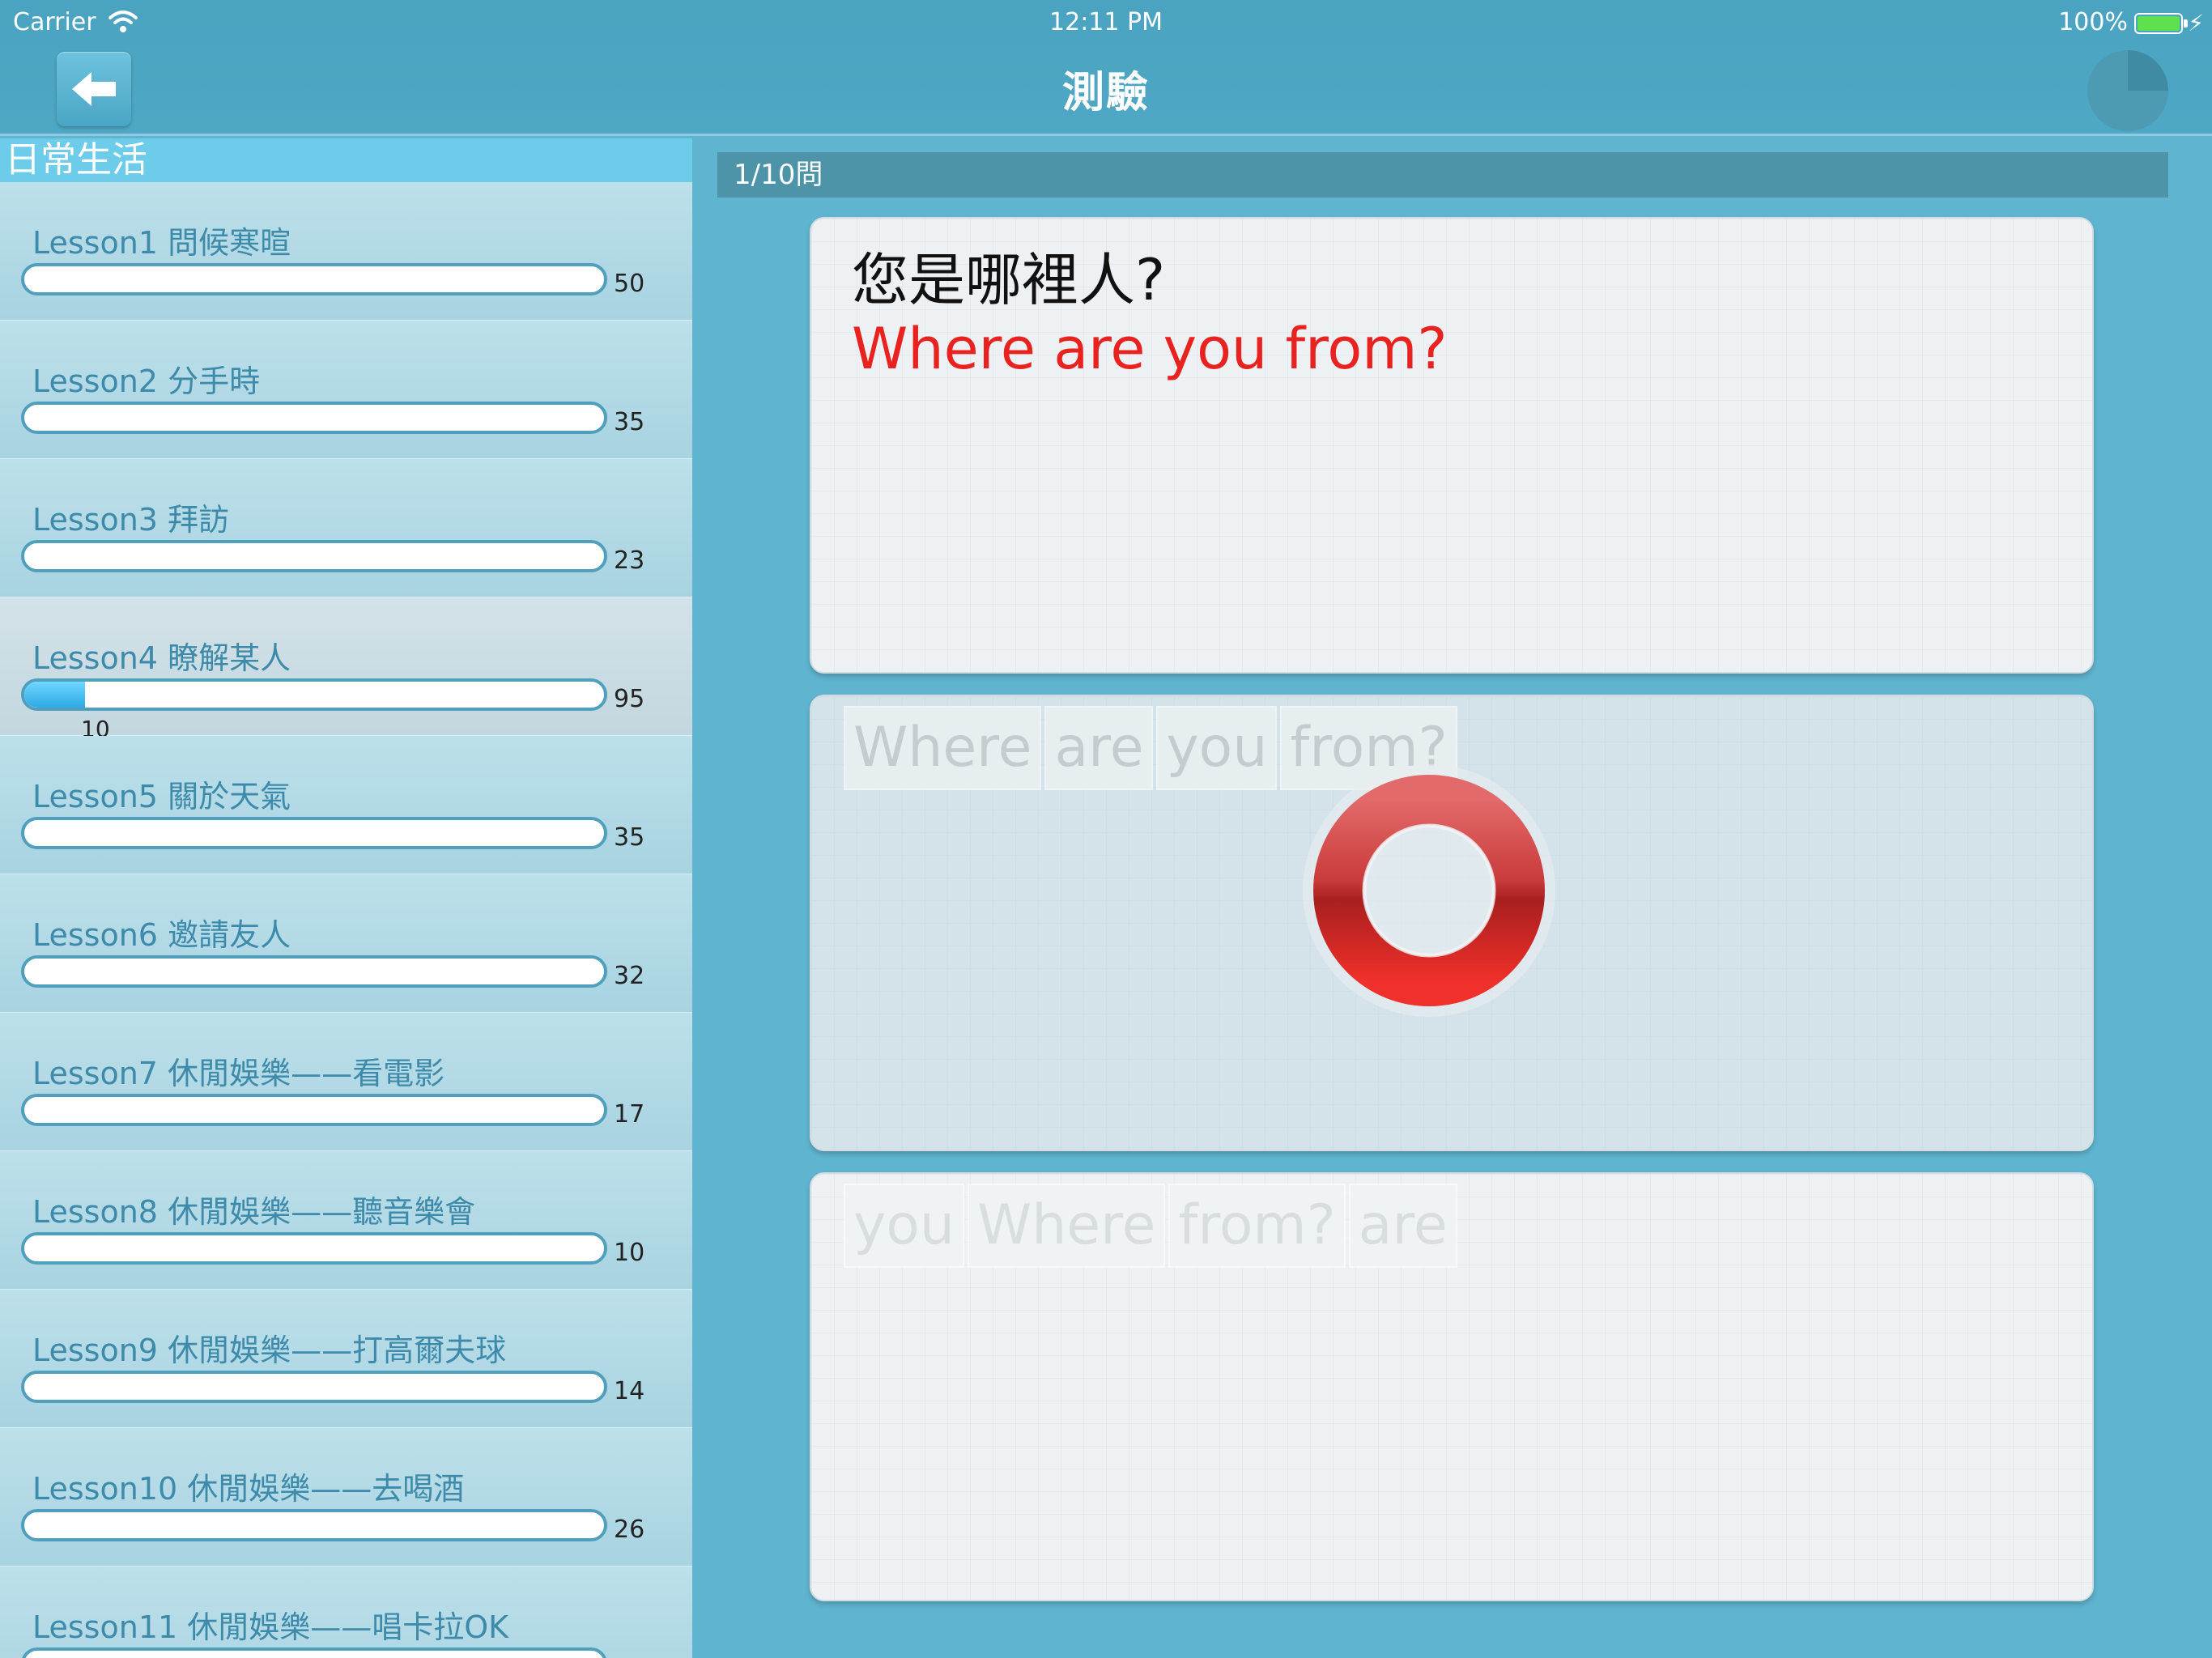 The image size is (2212, 1658). What do you see at coordinates (162, 796) in the screenshot?
I see `lesson-title: Lesson5 關於天氣` at bounding box center [162, 796].